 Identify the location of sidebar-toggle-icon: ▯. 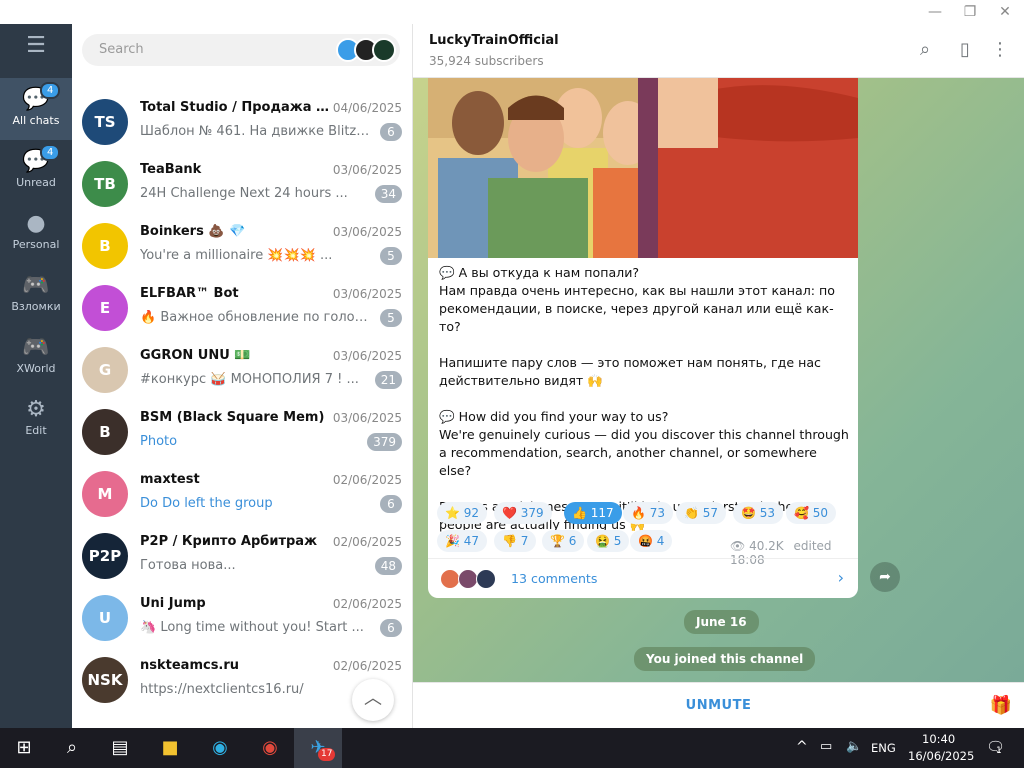
(965, 50).